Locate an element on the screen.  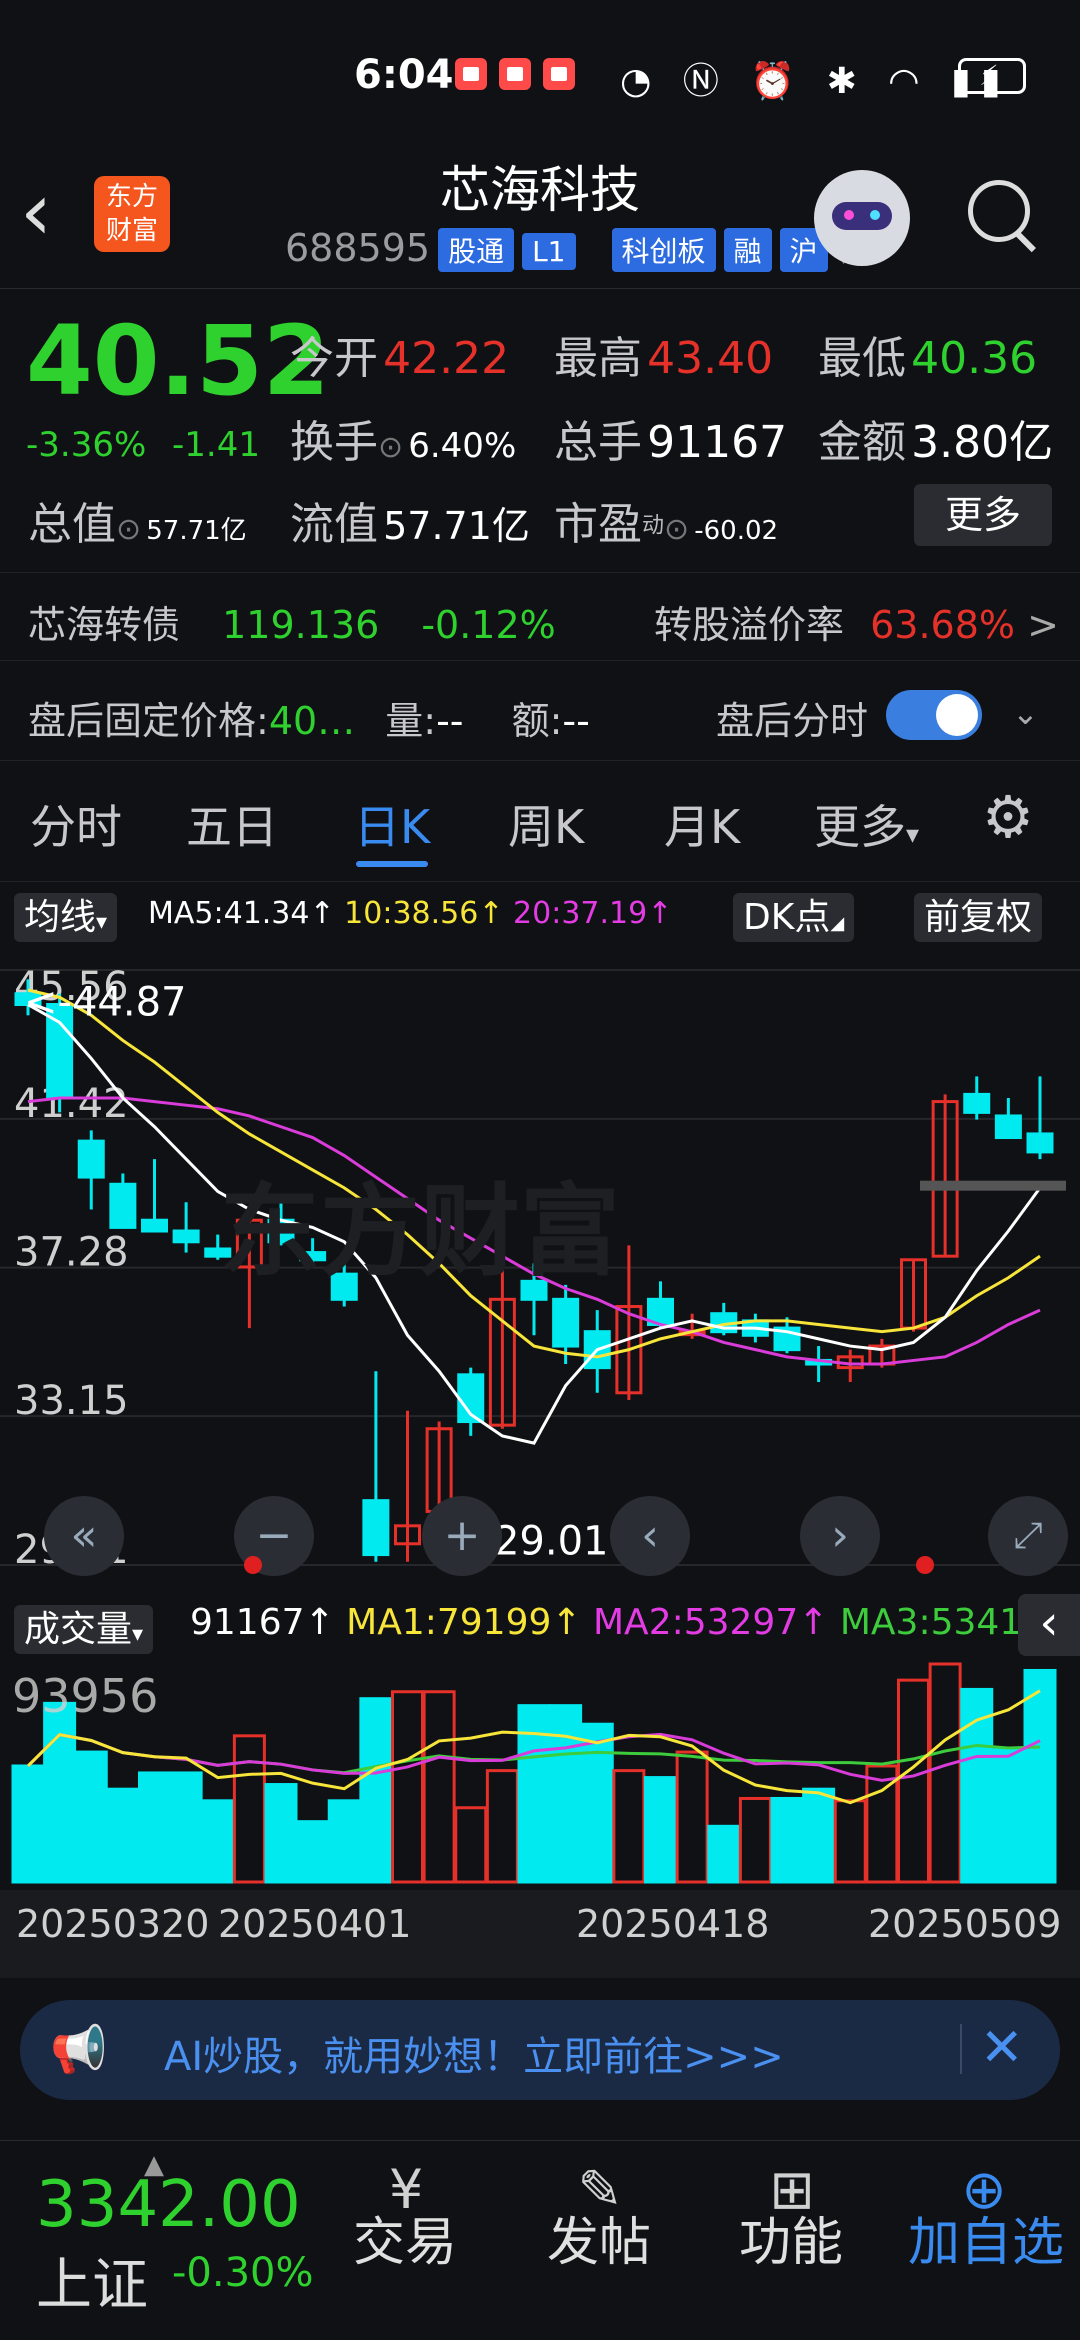
afterhours-row: 盘后固定价格:40… 量:-- 额:-- is located at coordinates (309, 721).